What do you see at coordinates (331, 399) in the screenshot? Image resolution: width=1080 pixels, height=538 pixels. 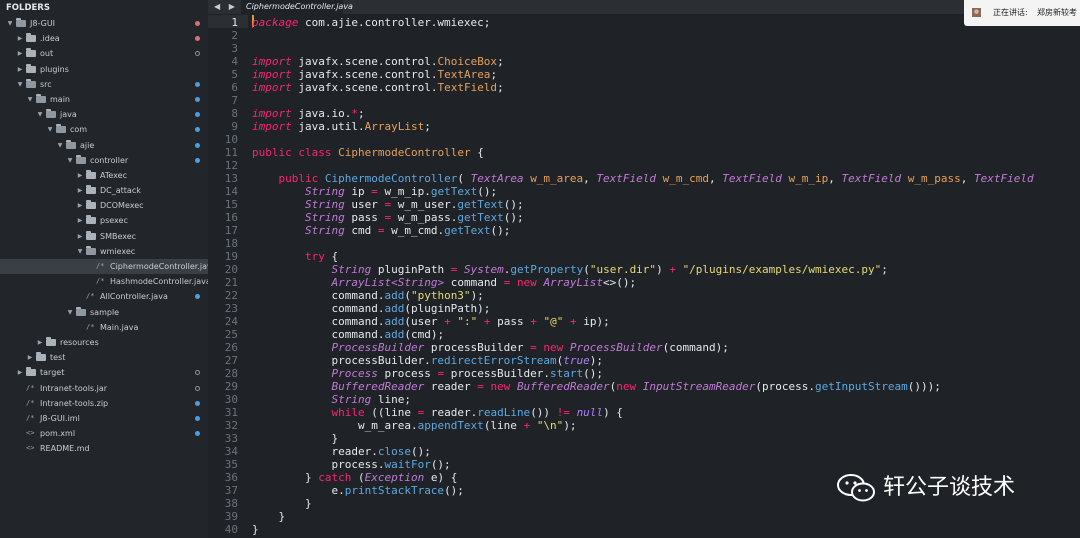 I see `code-line: String line;` at bounding box center [331, 399].